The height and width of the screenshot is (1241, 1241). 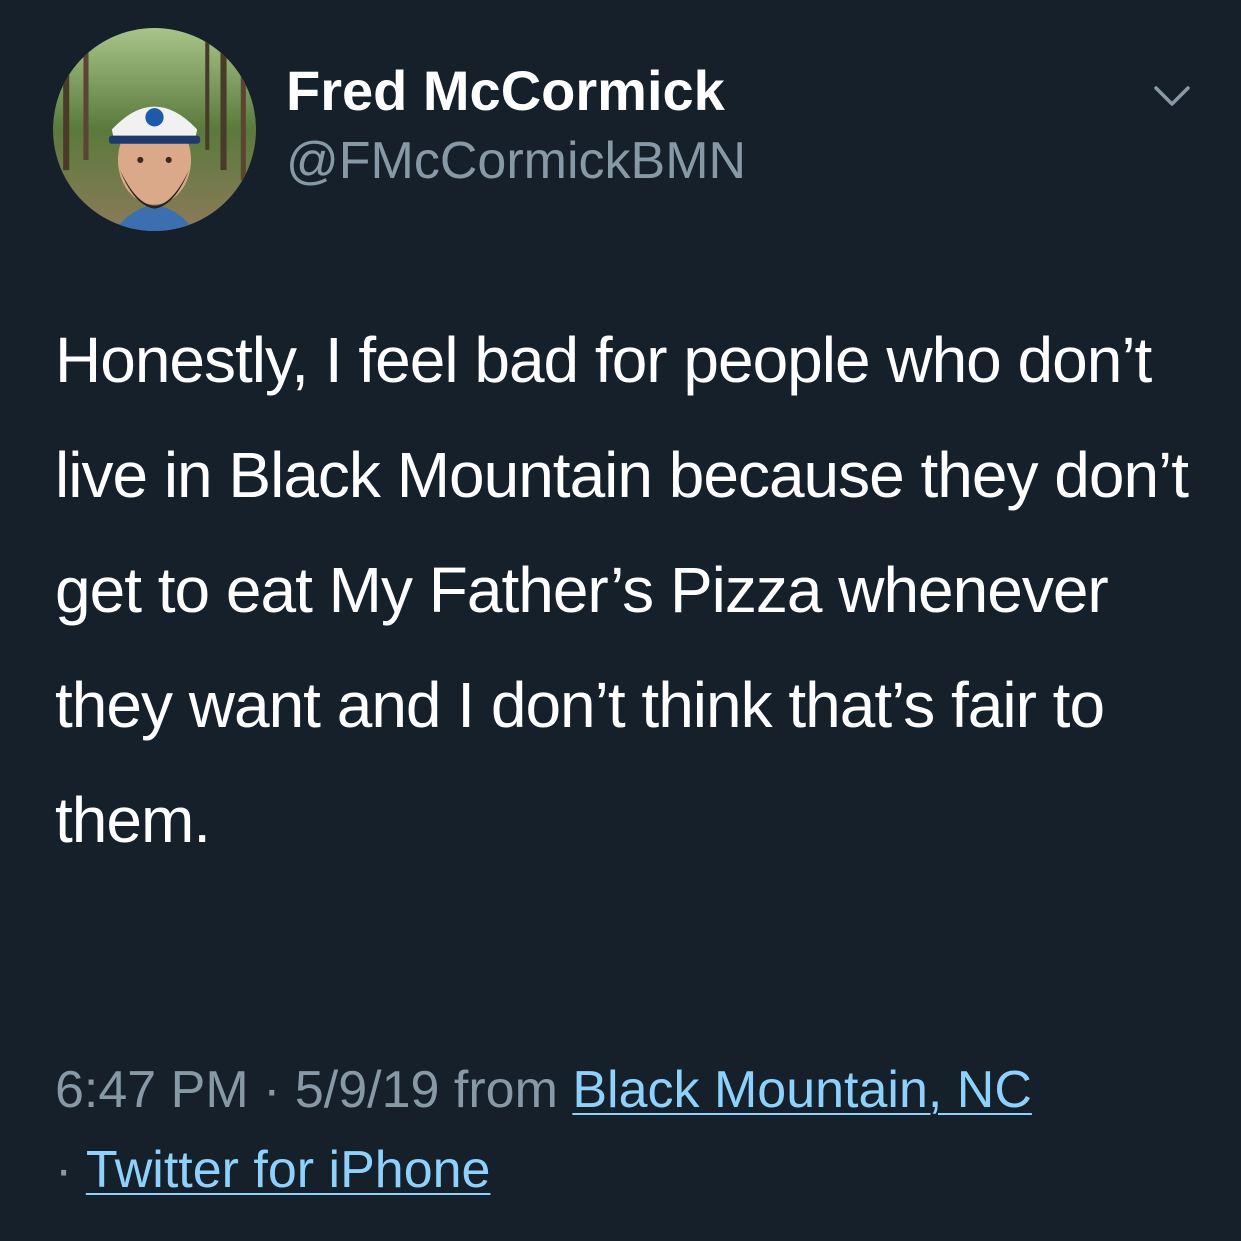 What do you see at coordinates (367, 1090) in the screenshot?
I see `tweet-date: 5/9/19` at bounding box center [367, 1090].